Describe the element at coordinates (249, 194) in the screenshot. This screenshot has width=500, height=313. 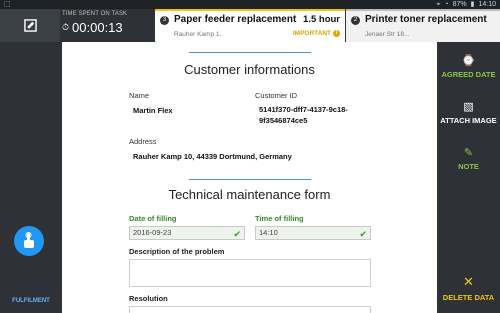
I see `form-title: Technical maintenance form` at that location.